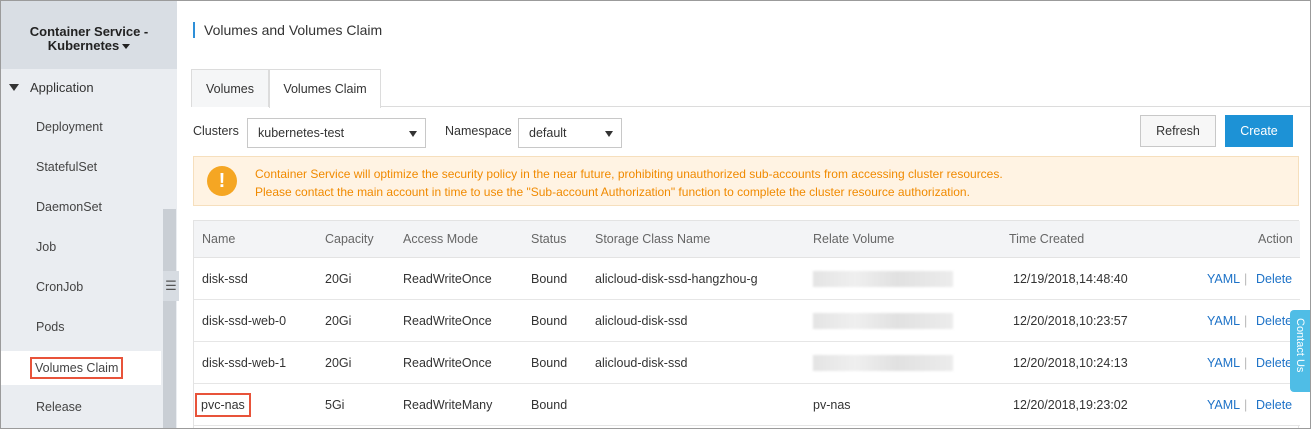 The height and width of the screenshot is (429, 1311). What do you see at coordinates (1070, 279) in the screenshot?
I see `cell-time-created: 12/19/2018,14:48:40` at bounding box center [1070, 279].